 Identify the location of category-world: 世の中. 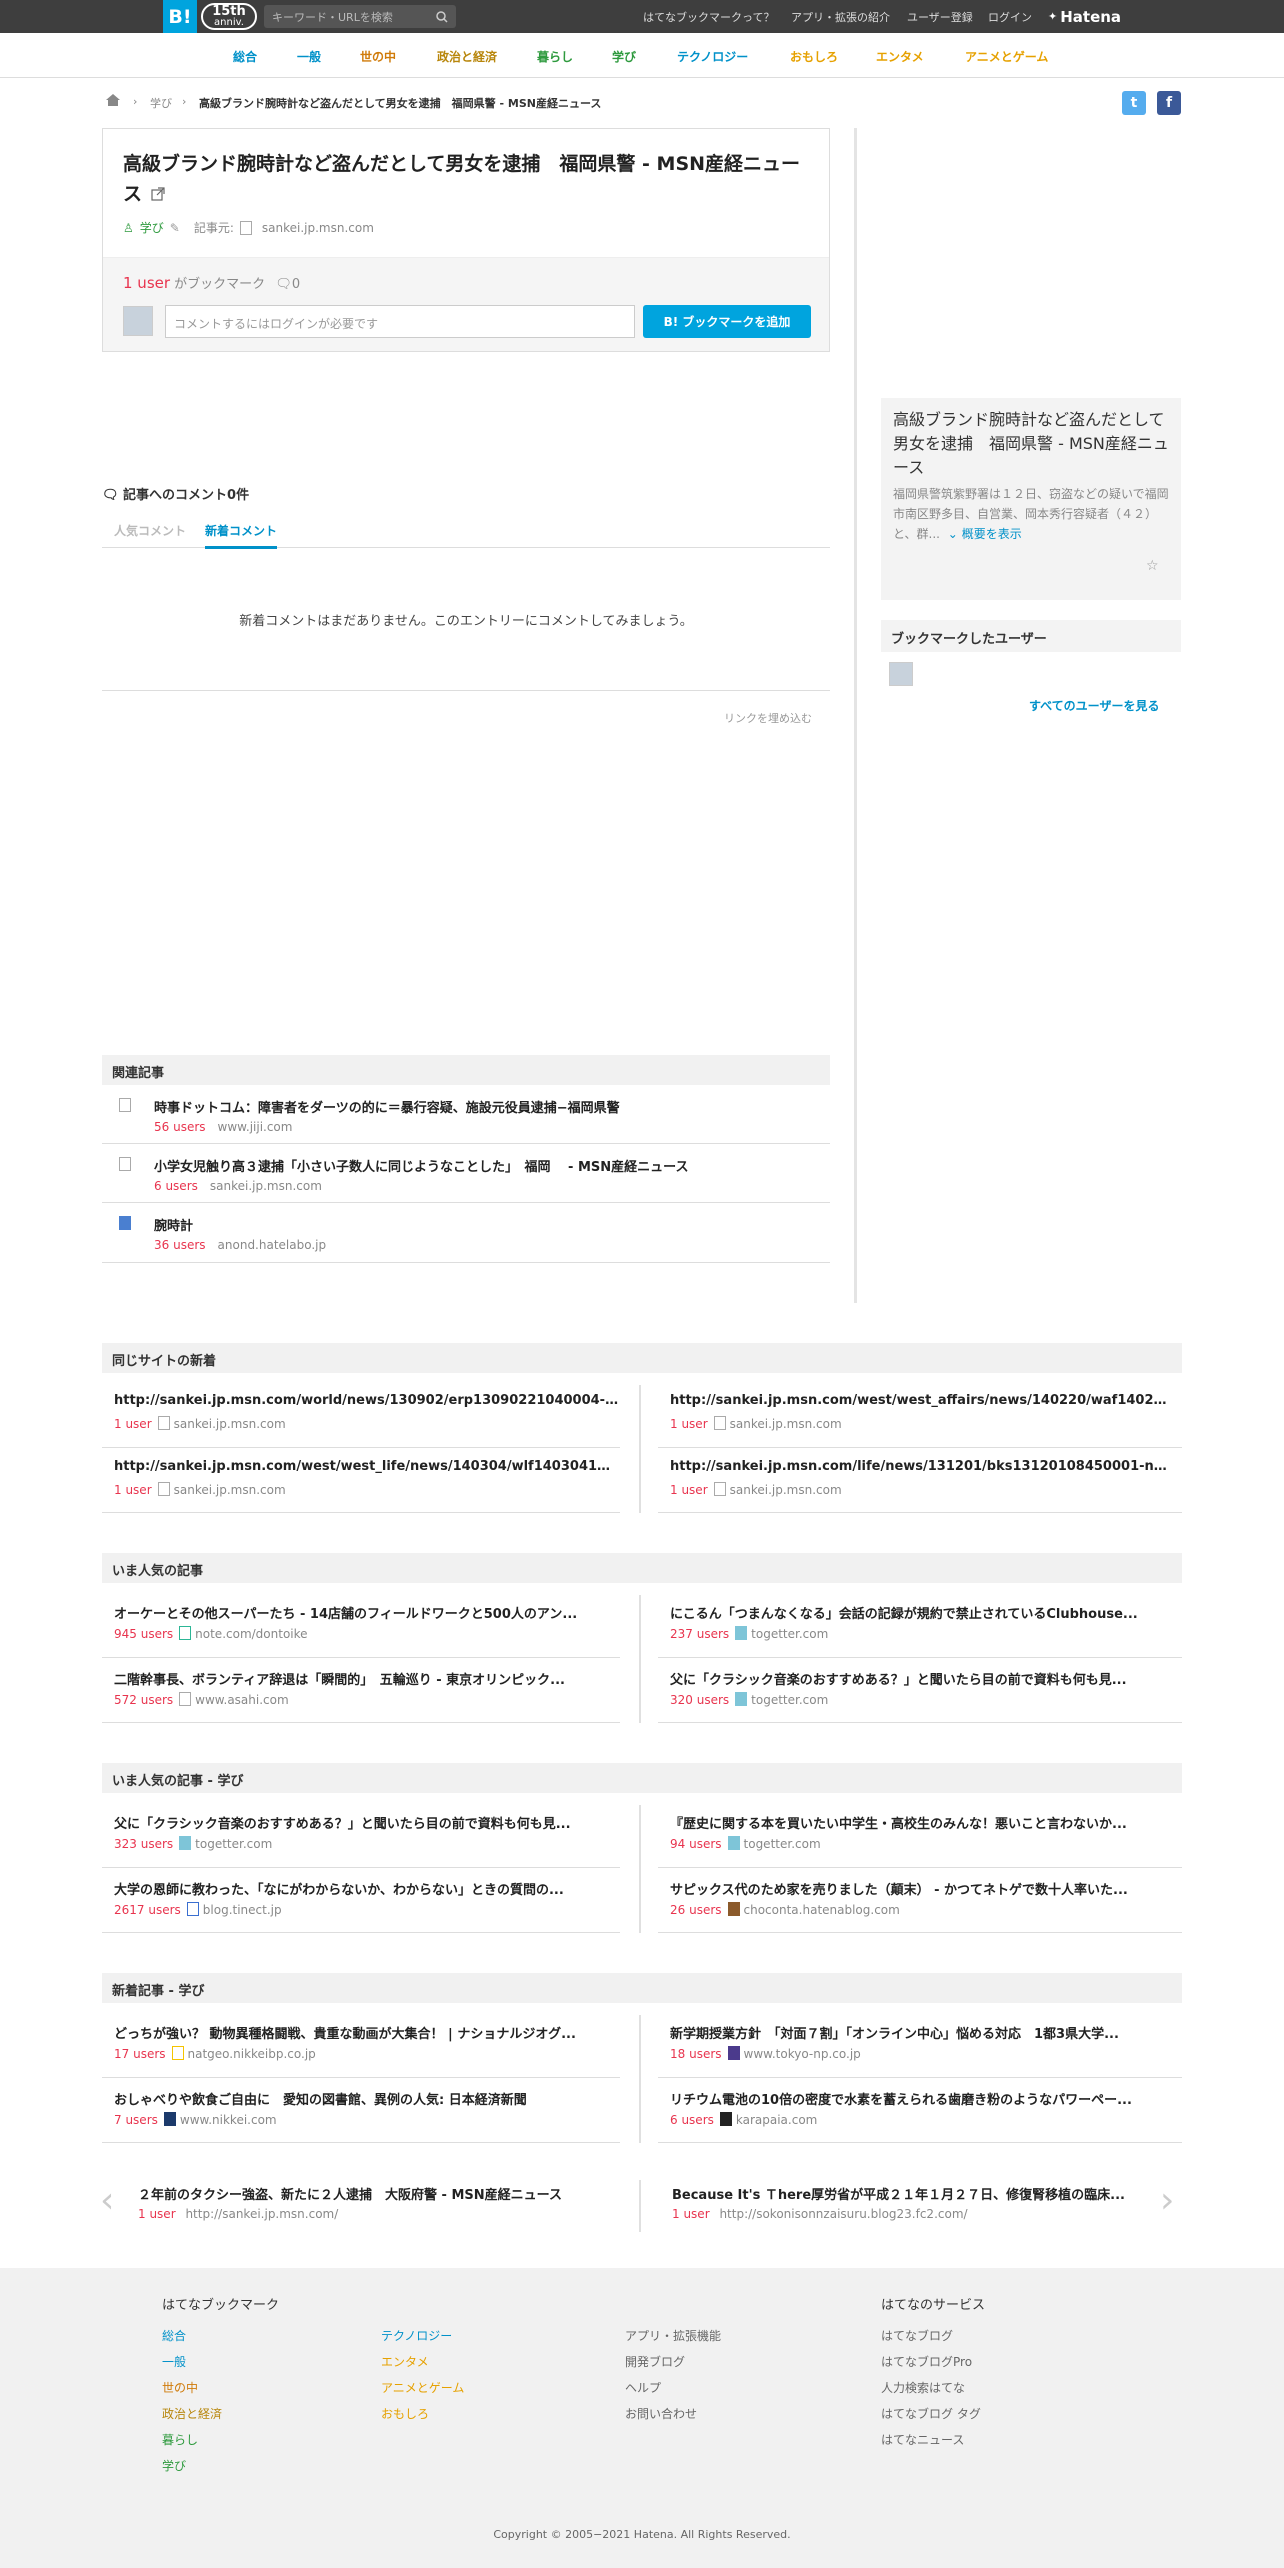
(378, 56).